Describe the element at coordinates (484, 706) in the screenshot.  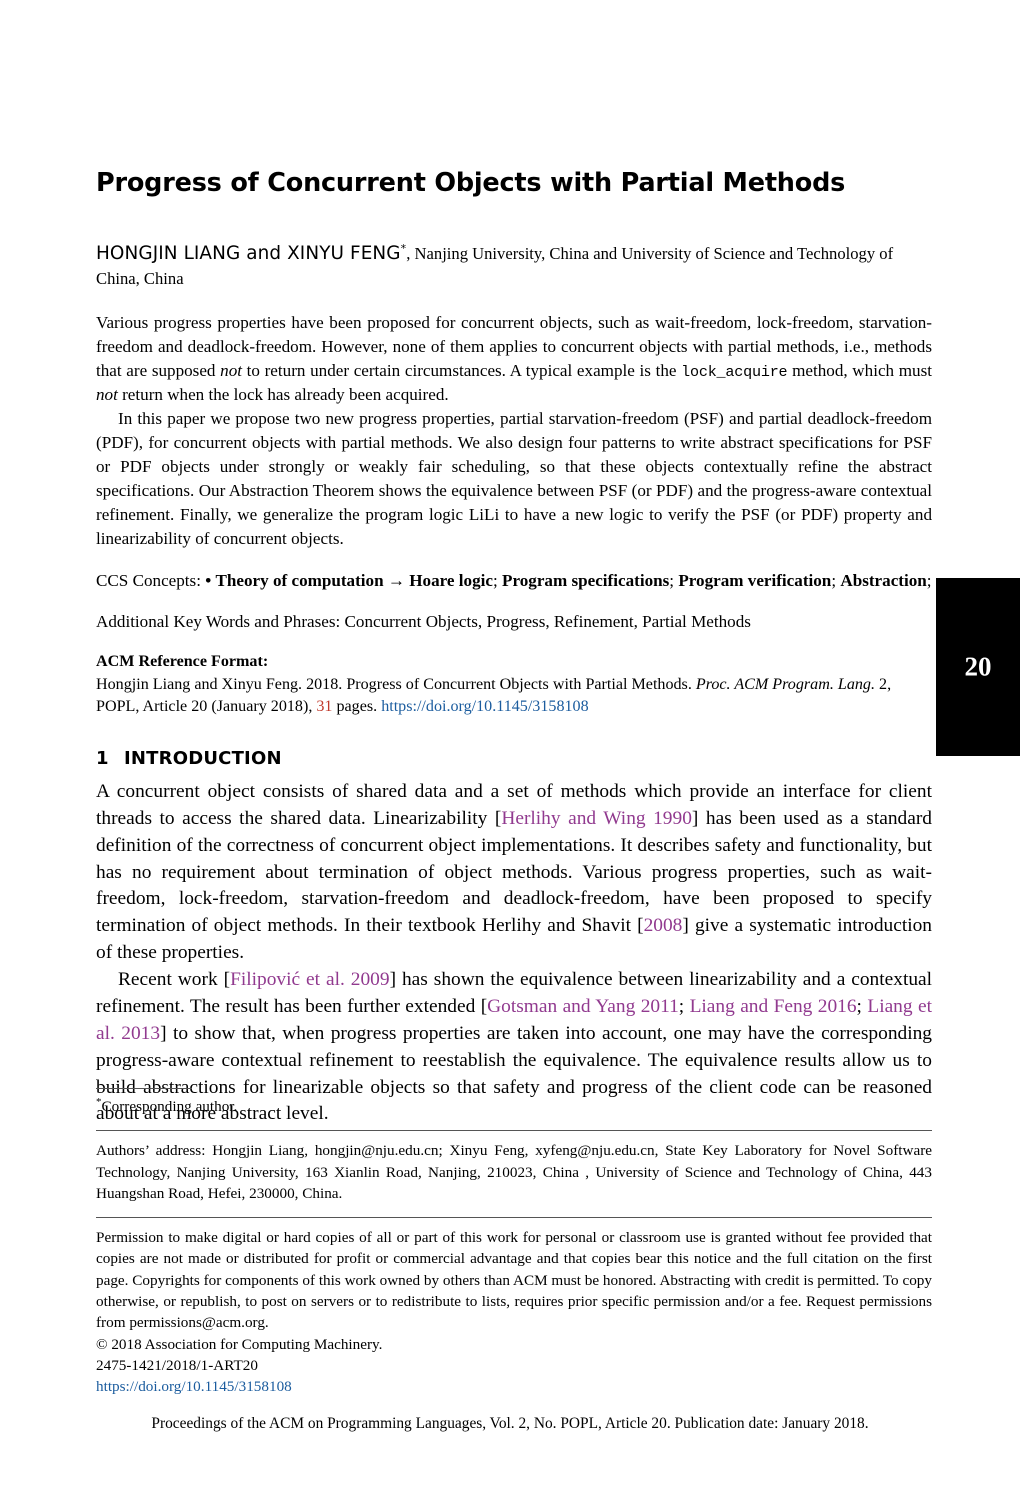
I see `reference-doi-link: https://doi.org/10.1145/3158108` at that location.